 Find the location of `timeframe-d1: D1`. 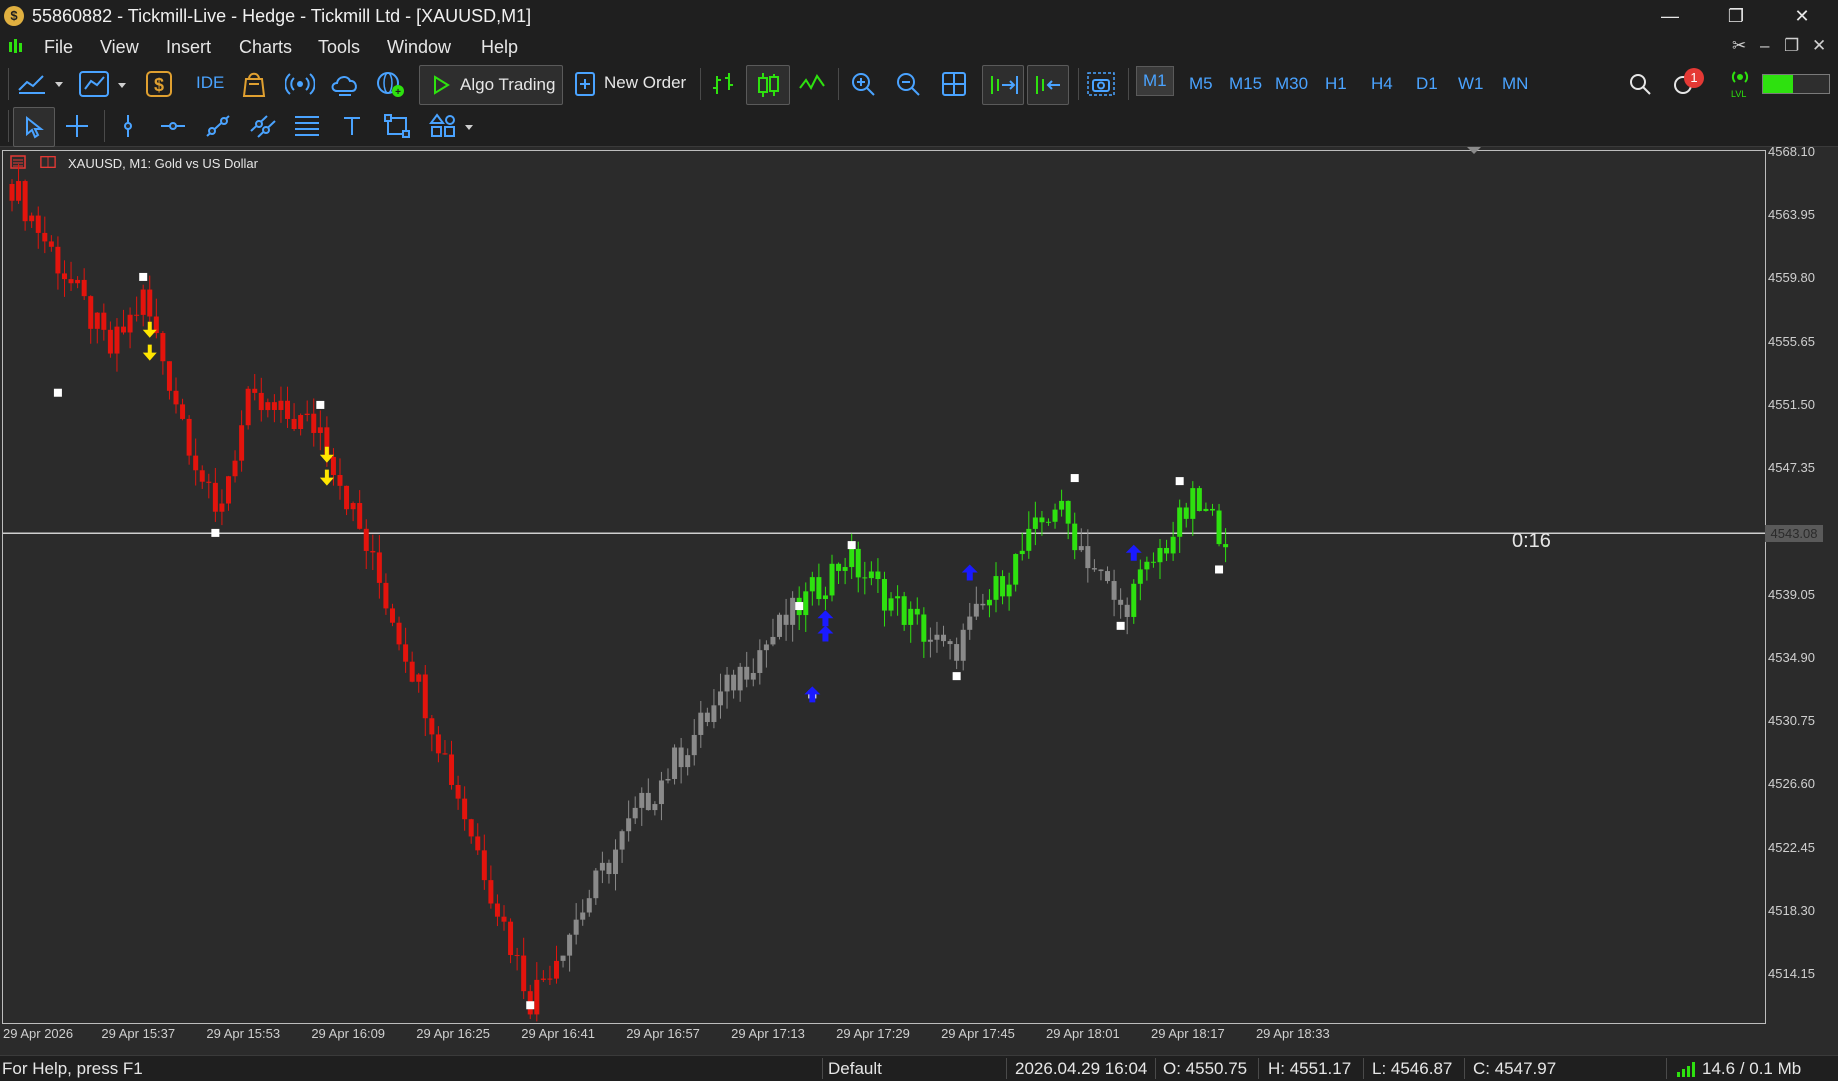

timeframe-d1: D1 is located at coordinates (1427, 84).